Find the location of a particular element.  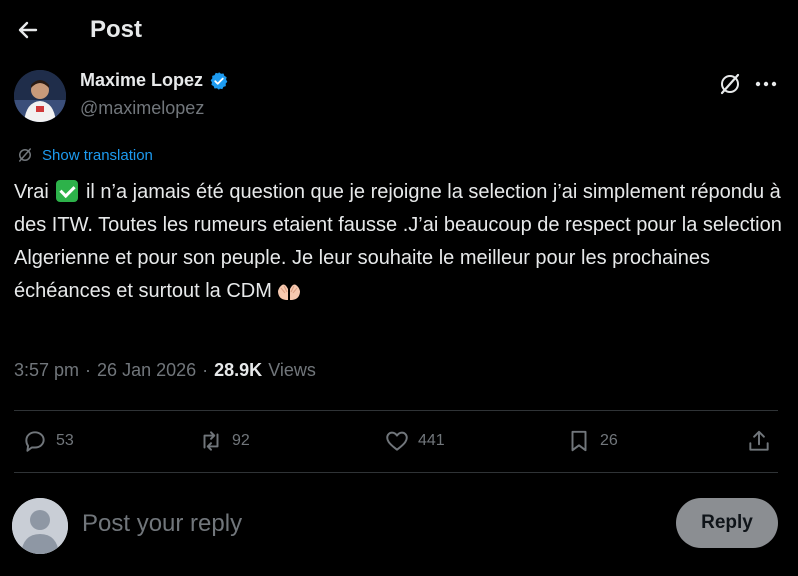

author-avatar is located at coordinates (40, 96).